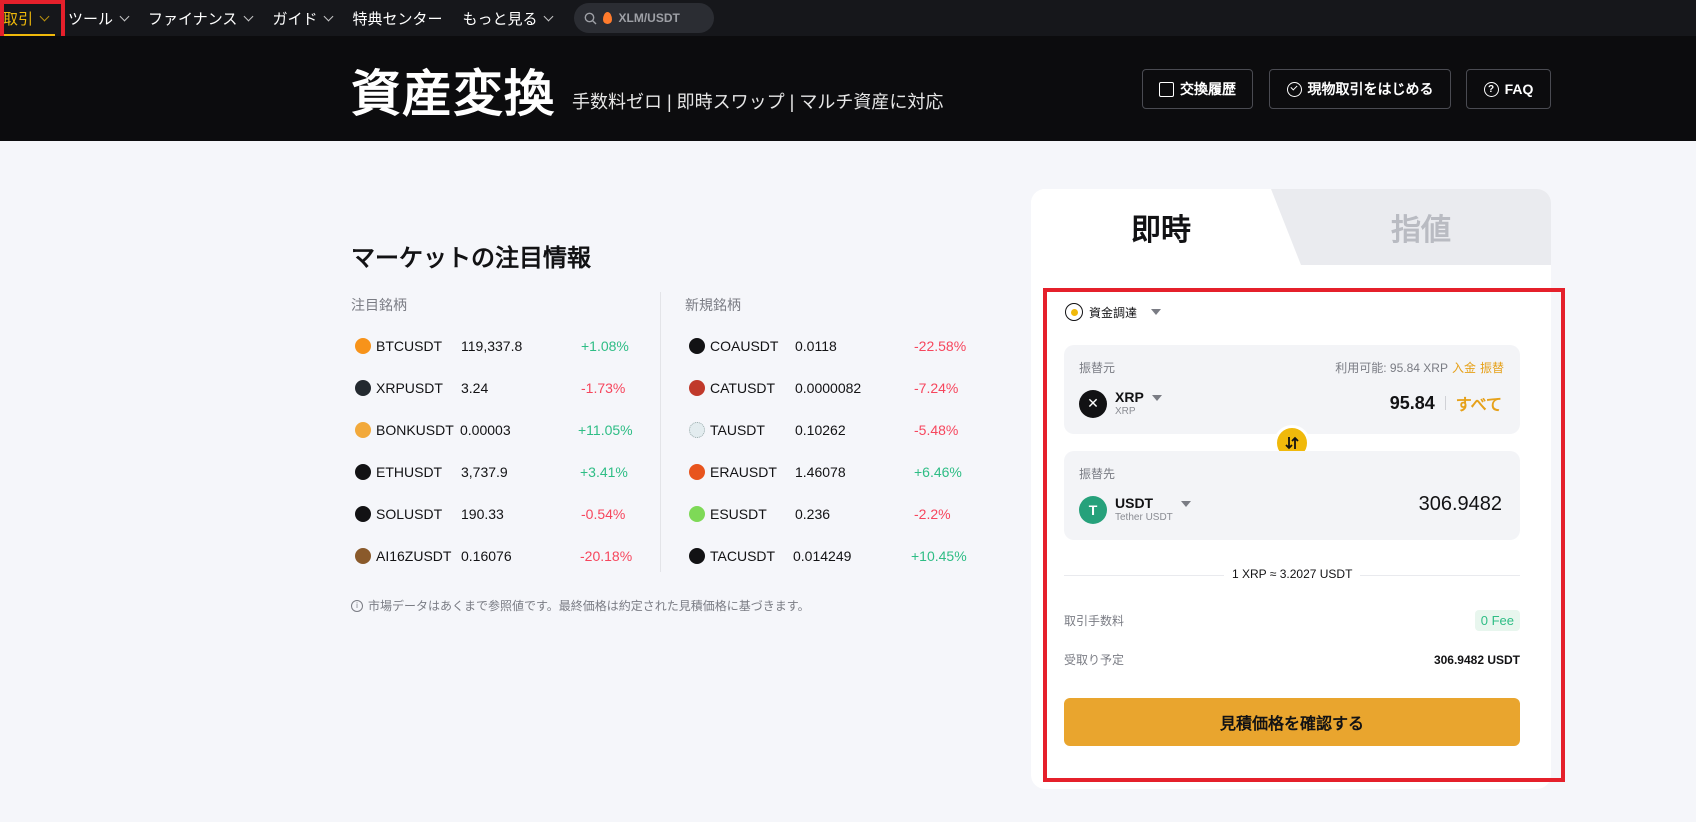 The height and width of the screenshot is (822, 1696). Describe the element at coordinates (1097, 368) in the screenshot. I see `from-label: 振替元` at that location.